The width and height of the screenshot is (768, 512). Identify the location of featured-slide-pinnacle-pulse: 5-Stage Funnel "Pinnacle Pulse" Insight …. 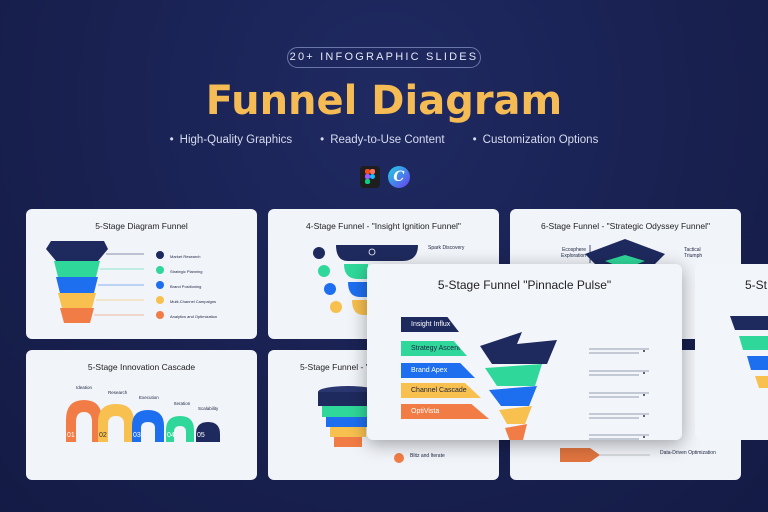
(524, 352).